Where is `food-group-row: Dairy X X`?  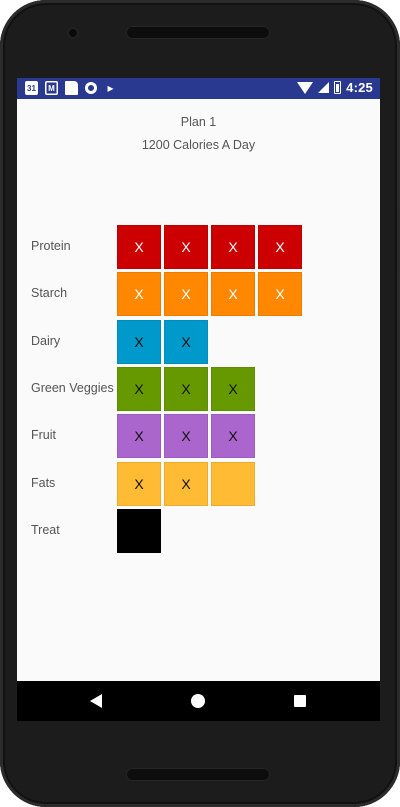 food-group-row: Dairy X X is located at coordinates (198, 343).